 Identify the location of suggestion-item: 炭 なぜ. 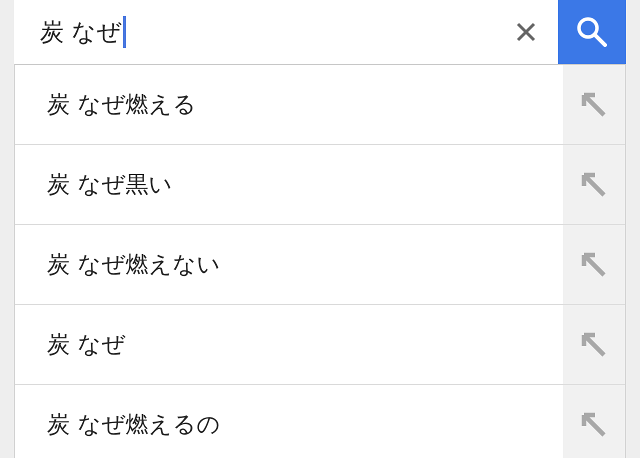
(289, 344).